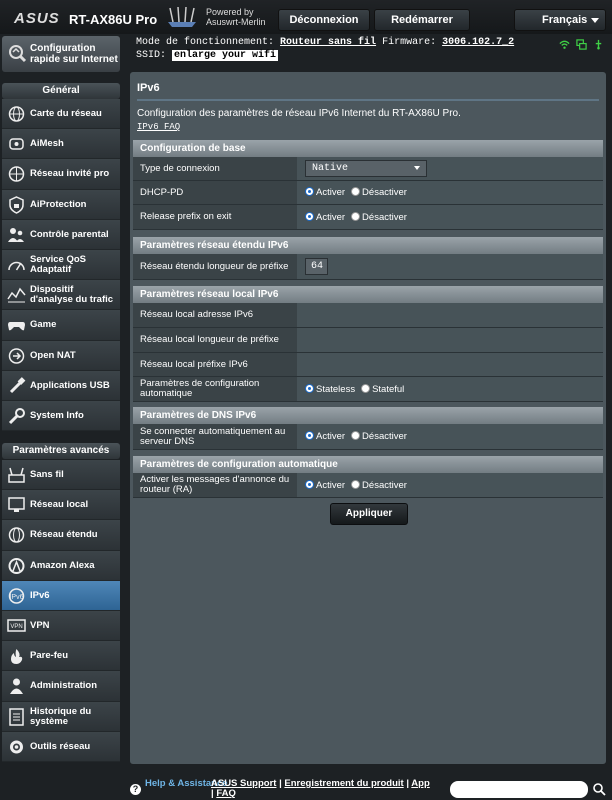 The image size is (612, 800). Describe the element at coordinates (236, 22) in the screenshot. I see `firmware-brand: Asuswrt-Merlin` at that location.